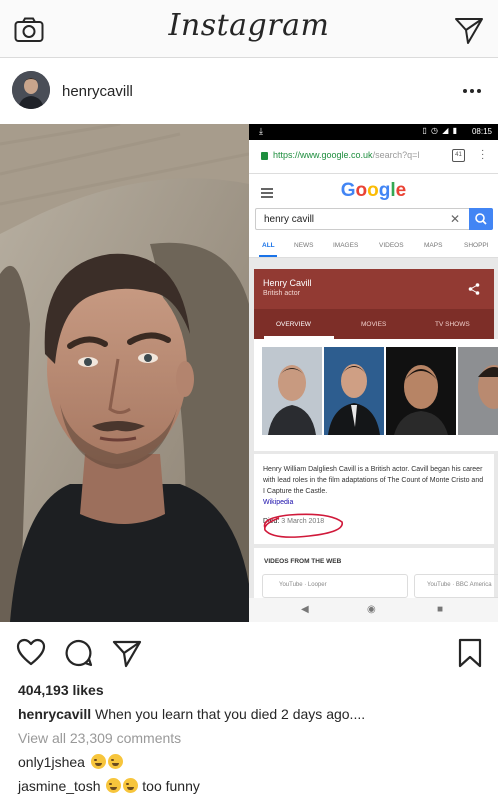  I want to click on kp-tab-tv-shows: TV SHOWS, so click(452, 324).